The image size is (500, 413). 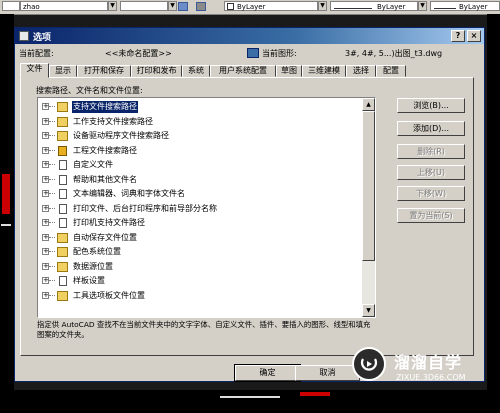 What do you see at coordinates (289, 71) in the screenshot?
I see `tab-drafting: 草图` at bounding box center [289, 71].